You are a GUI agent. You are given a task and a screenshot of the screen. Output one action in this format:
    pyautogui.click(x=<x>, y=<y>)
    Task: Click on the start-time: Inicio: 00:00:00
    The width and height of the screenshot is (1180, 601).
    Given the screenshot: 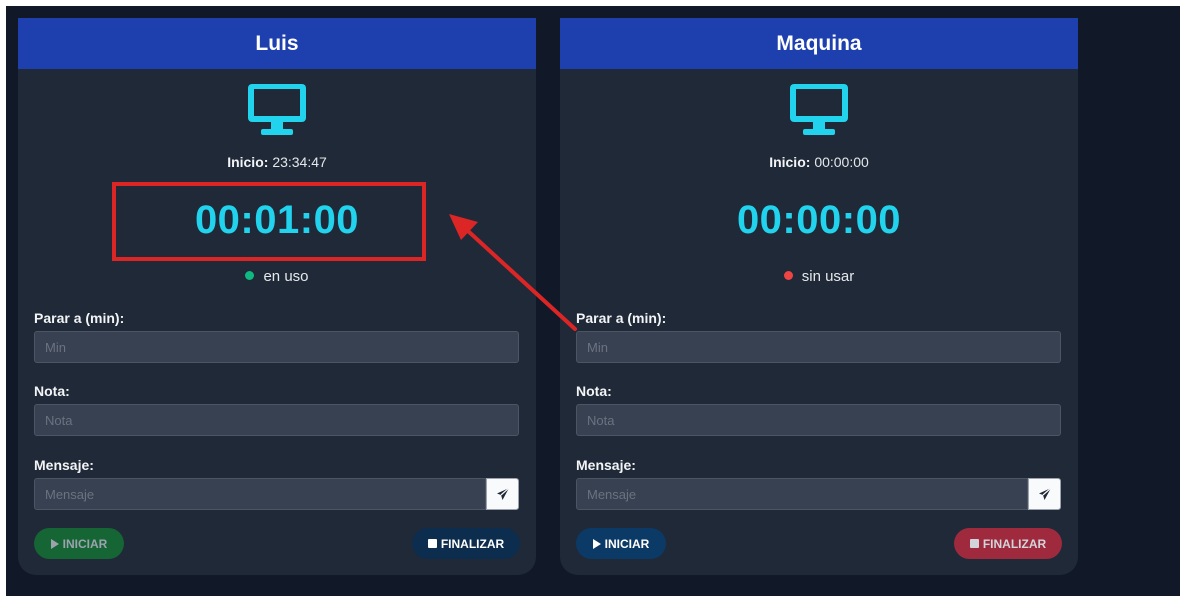 What is the action you would take?
    pyautogui.click(x=819, y=162)
    